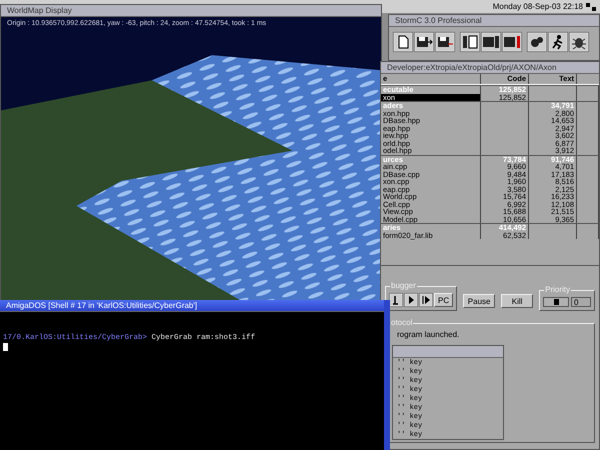 This screenshot has height=450, width=600. Describe the element at coordinates (537, 6) in the screenshot. I see `clock: Monday 08-Sep-03 22:18` at that location.